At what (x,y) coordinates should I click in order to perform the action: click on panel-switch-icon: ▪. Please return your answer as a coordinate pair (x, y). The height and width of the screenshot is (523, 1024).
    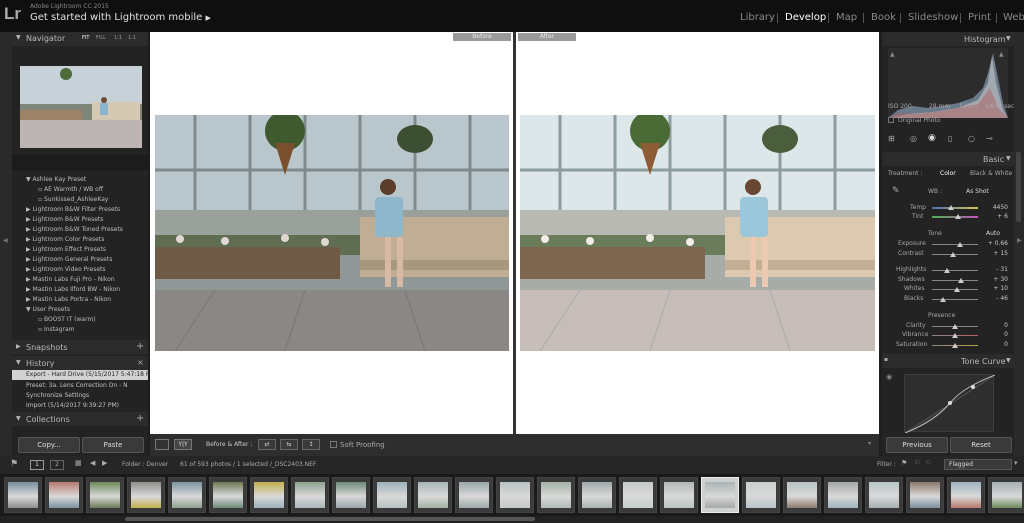
    Looking at the image, I should click on (886, 359).